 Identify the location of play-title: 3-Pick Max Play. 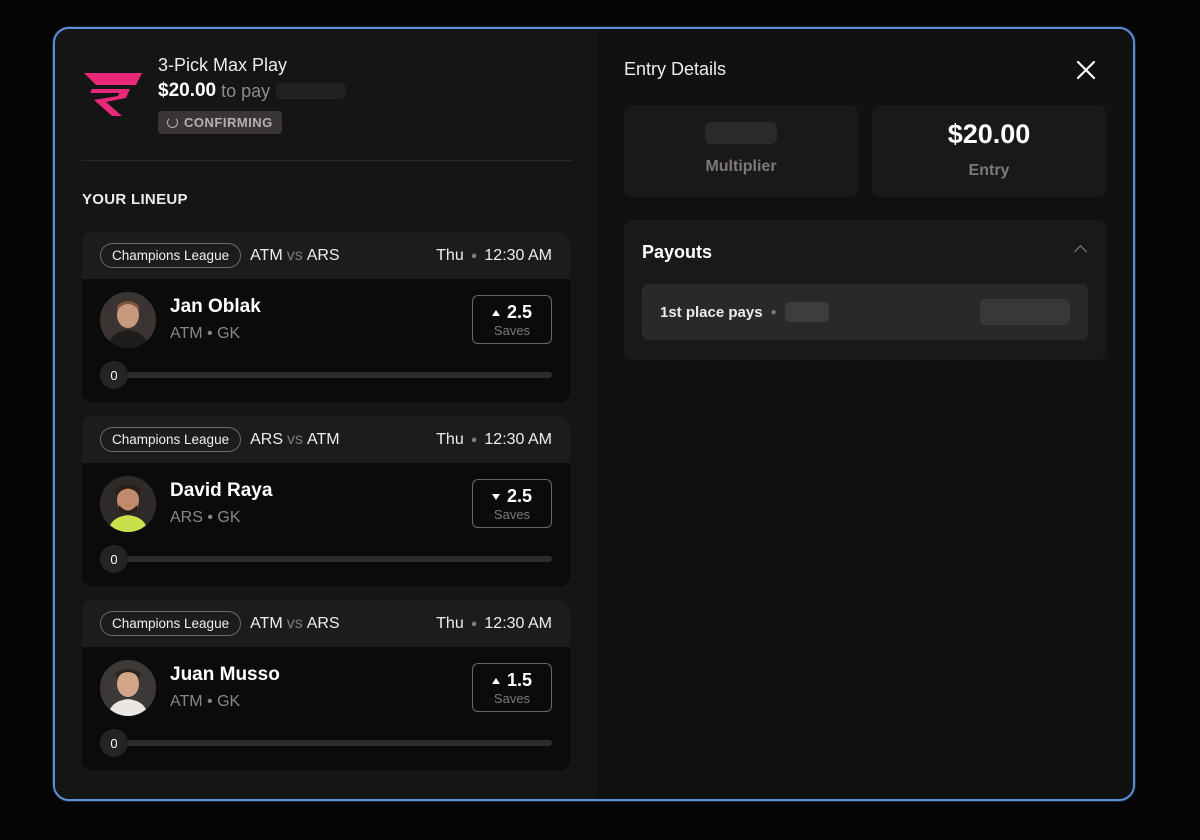
(223, 65).